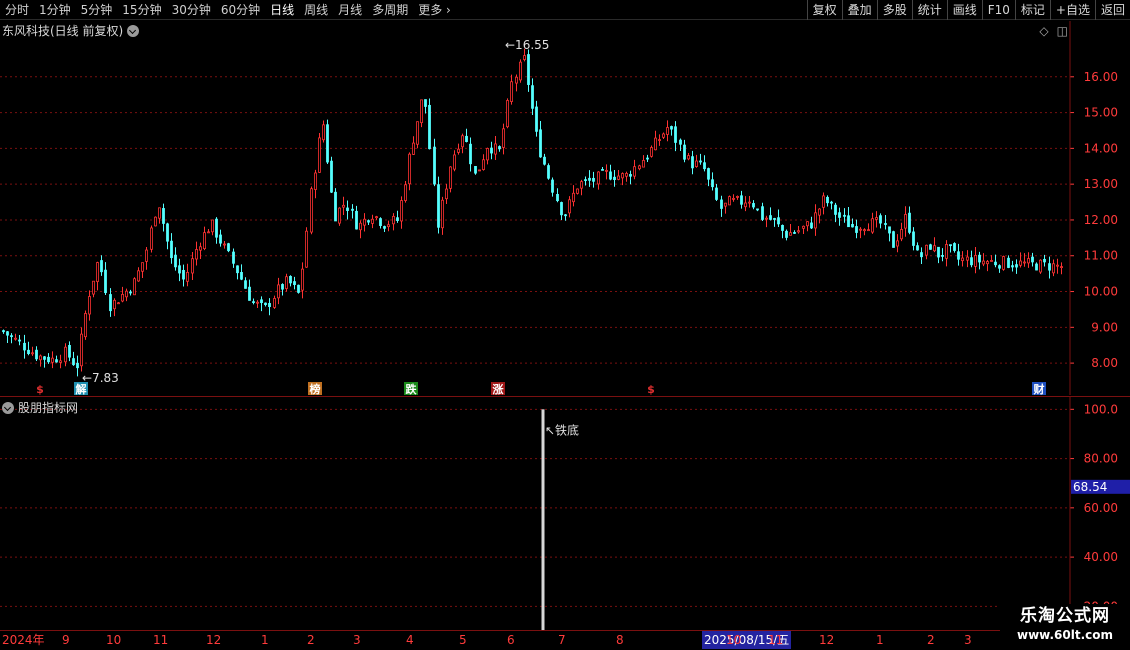 This screenshot has width=1130, height=650. Describe the element at coordinates (1032, 10) in the screenshot. I see `toolbar-button-6: 标记` at that location.